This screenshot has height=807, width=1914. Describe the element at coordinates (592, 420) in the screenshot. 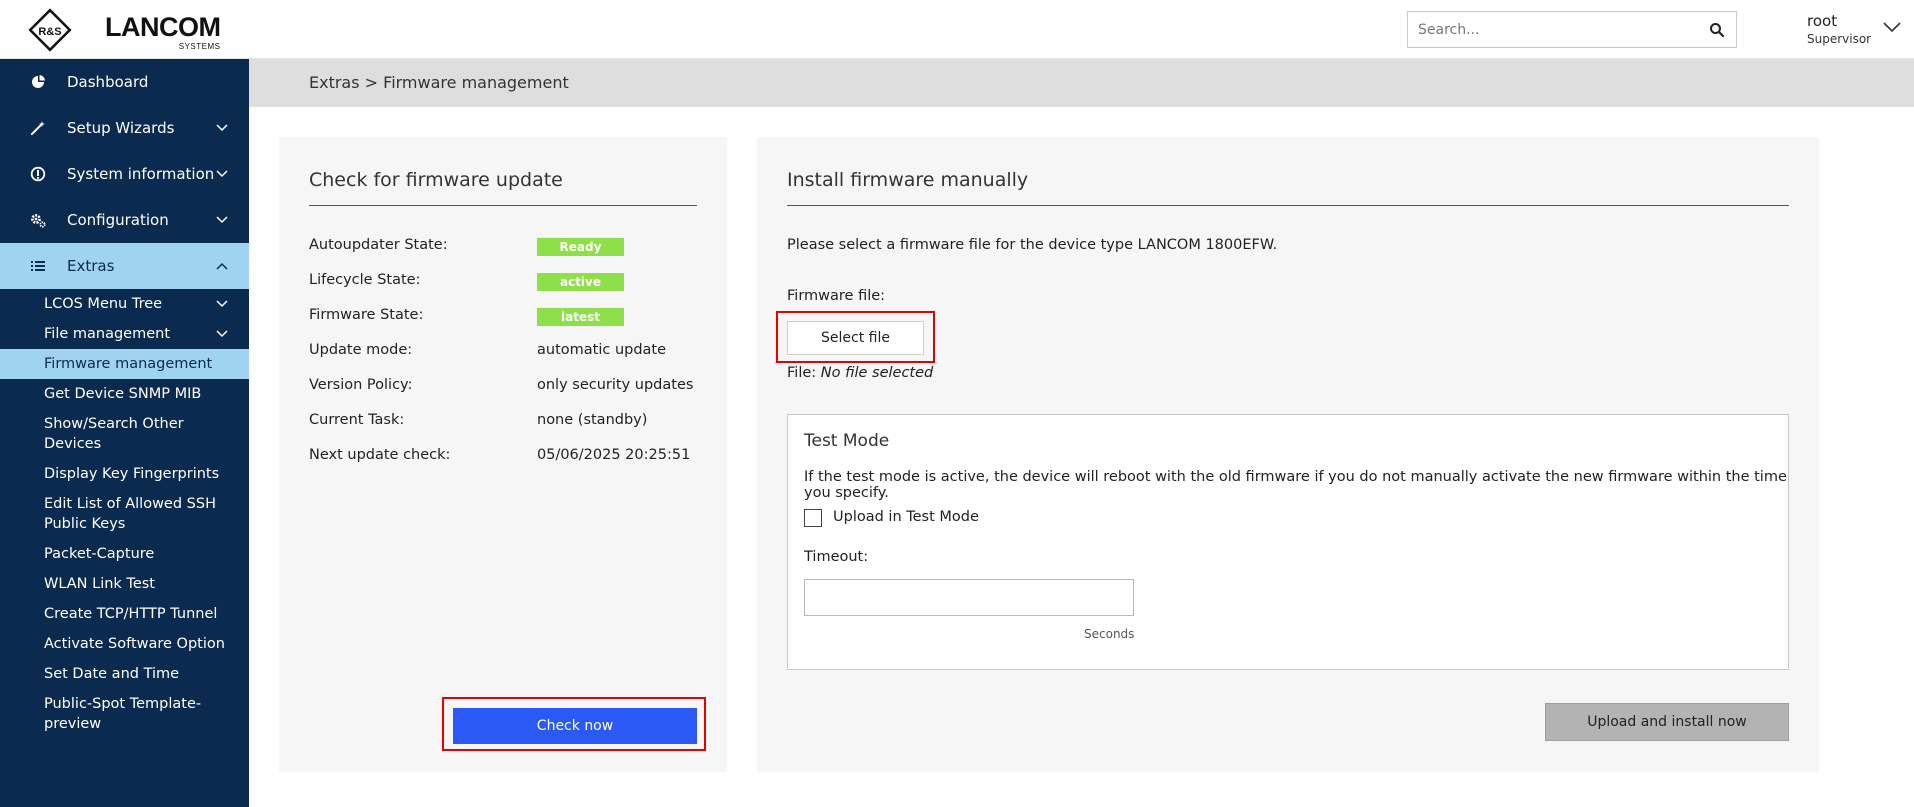

I see `status-value: none (standby)` at that location.